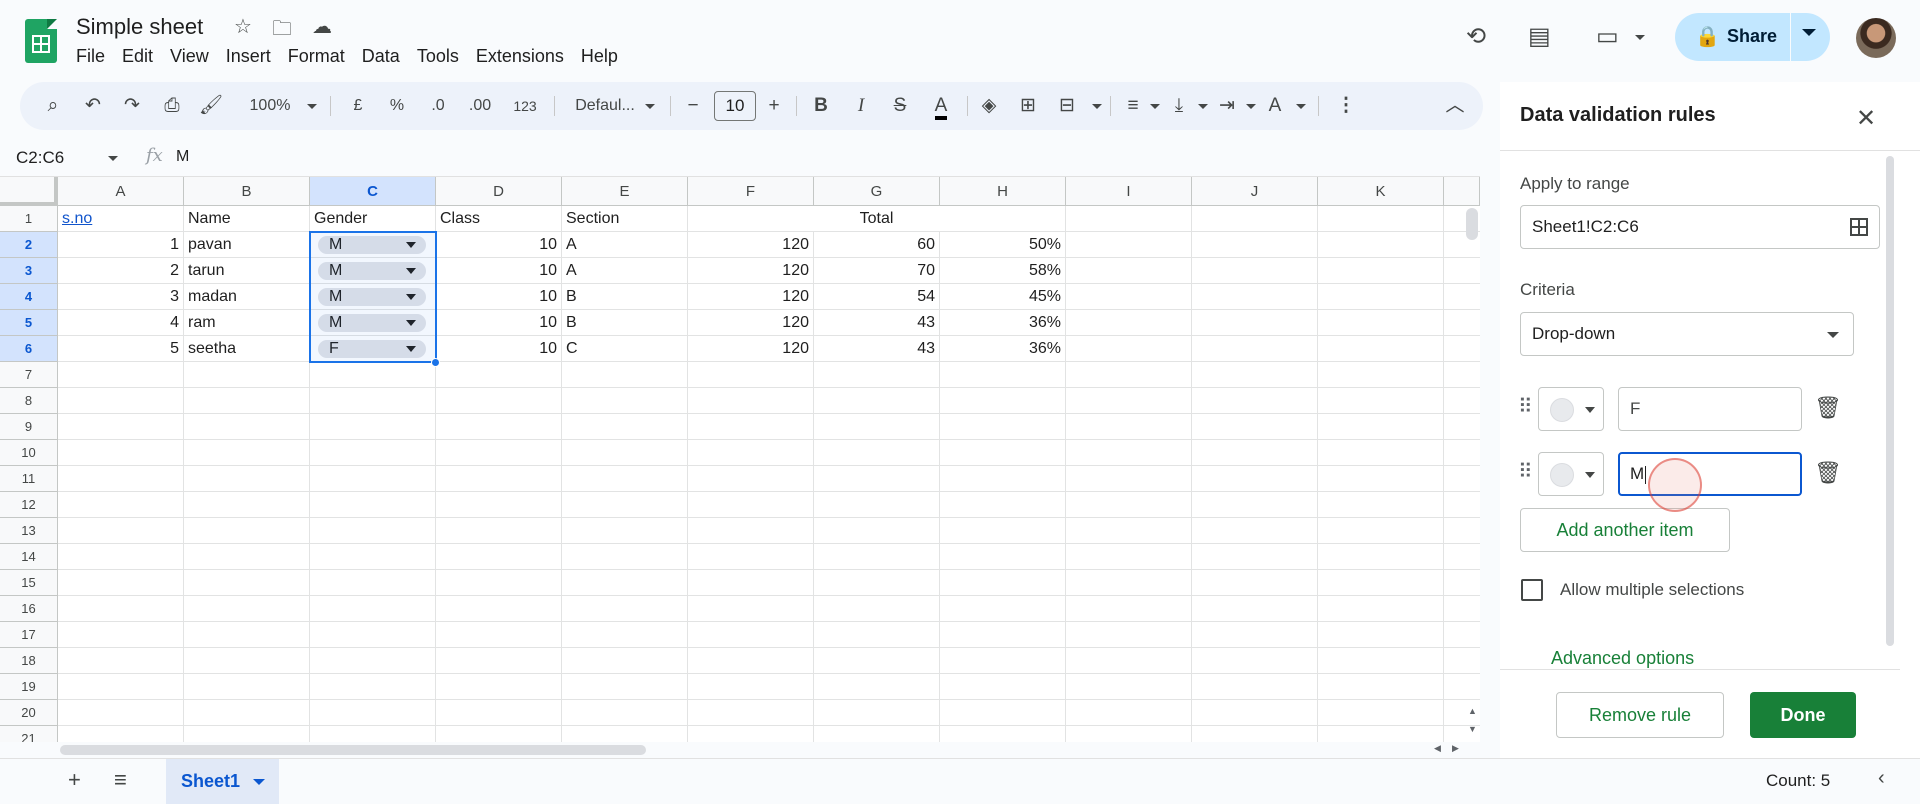 The height and width of the screenshot is (804, 1920). What do you see at coordinates (397, 106) in the screenshot?
I see `percent-format-button: %` at bounding box center [397, 106].